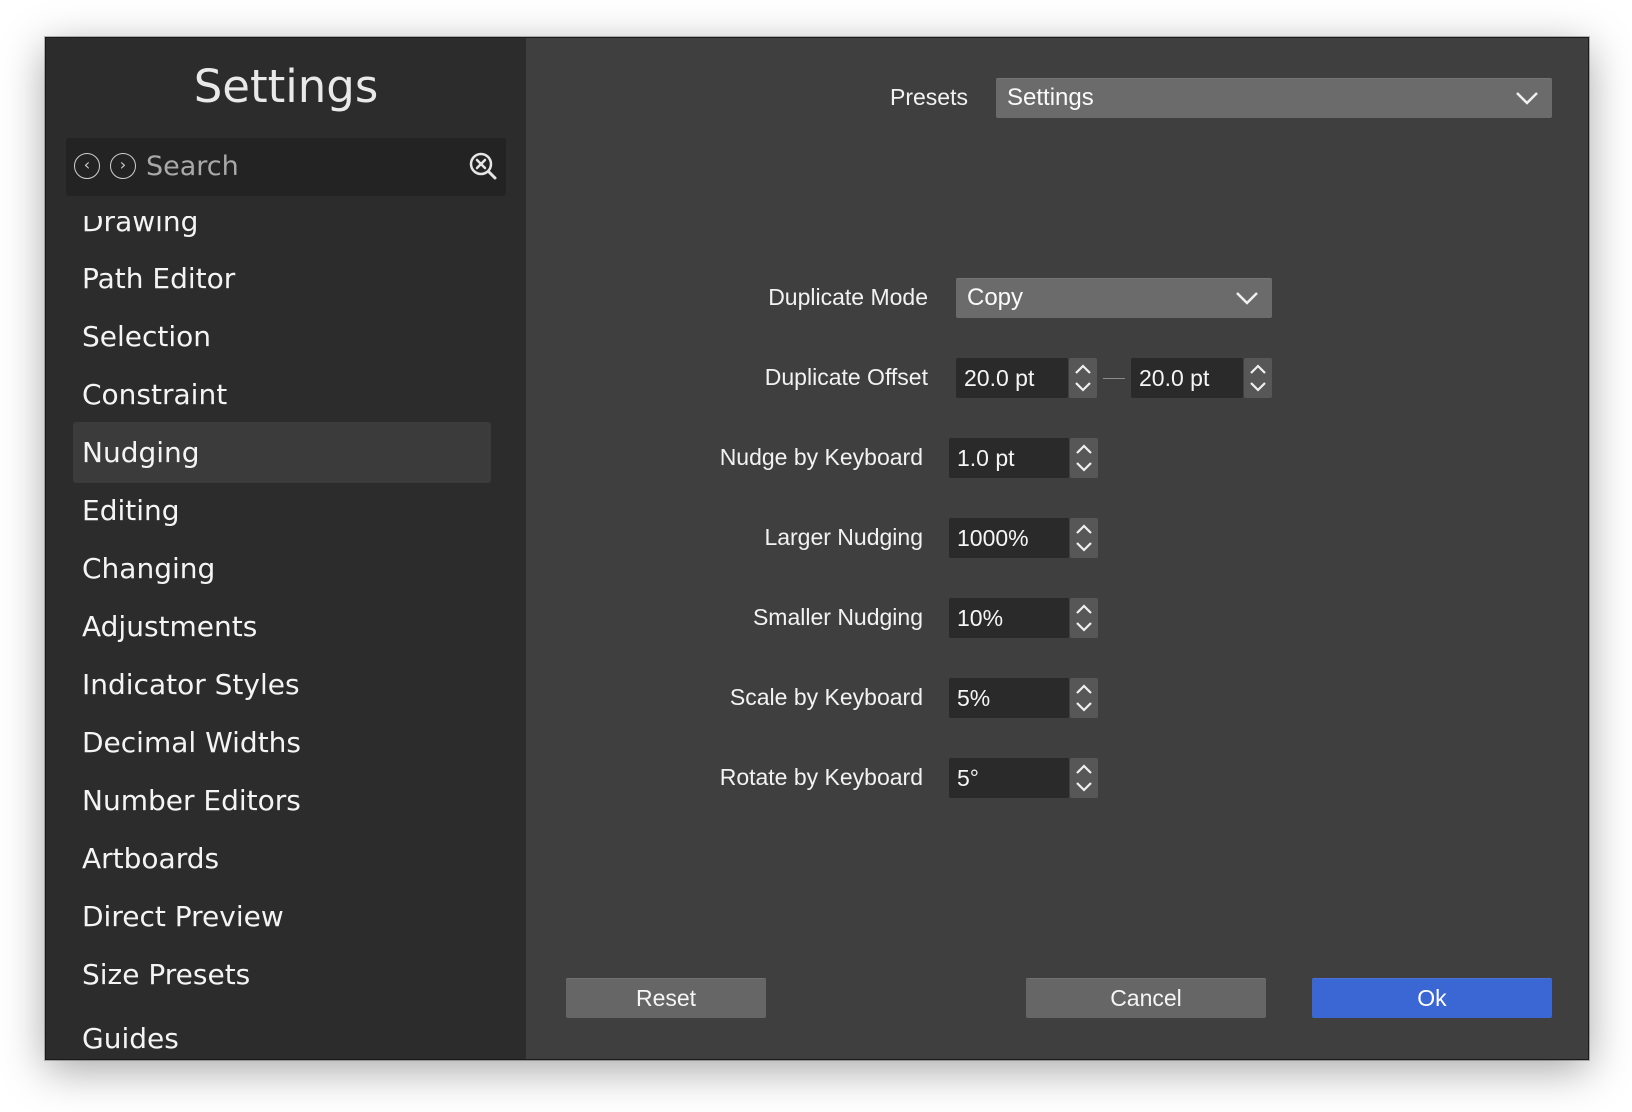 The width and height of the screenshot is (1632, 1112). Describe the element at coordinates (843, 537) in the screenshot. I see `larger-nudging-label: Larger Nudging` at that location.